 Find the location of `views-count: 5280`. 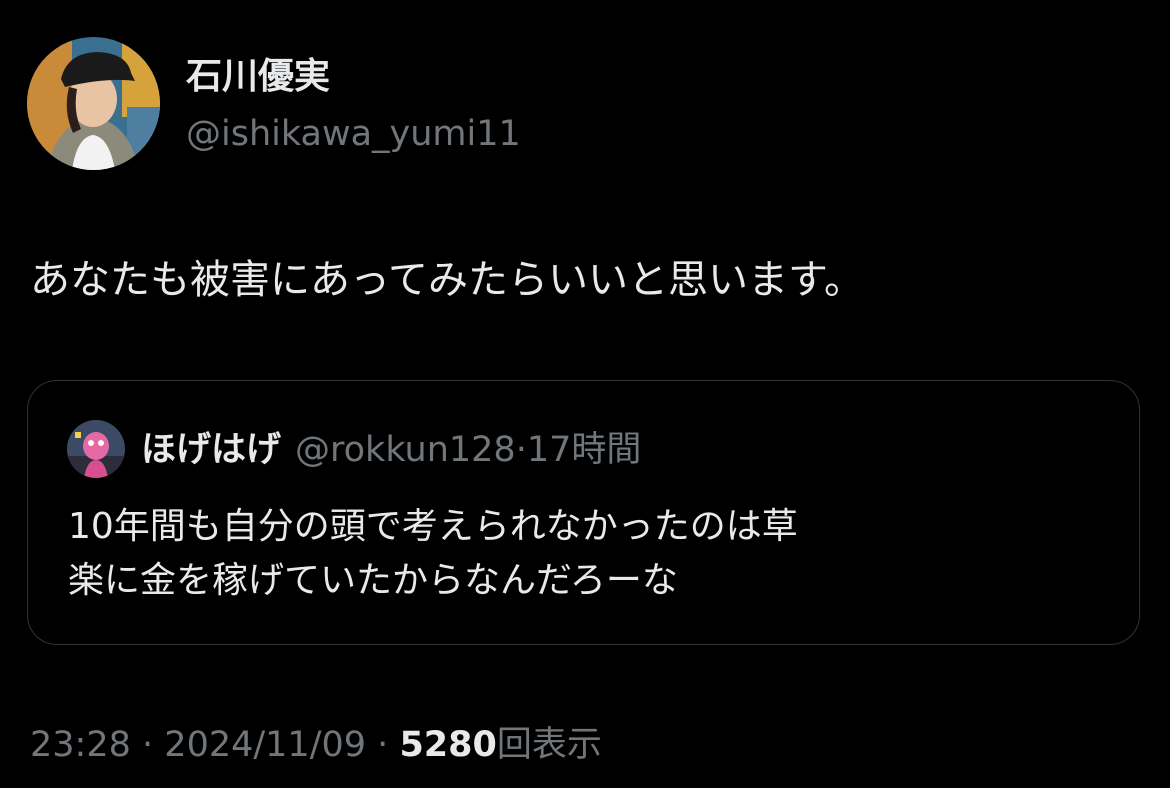

views-count: 5280 is located at coordinates (448, 745).